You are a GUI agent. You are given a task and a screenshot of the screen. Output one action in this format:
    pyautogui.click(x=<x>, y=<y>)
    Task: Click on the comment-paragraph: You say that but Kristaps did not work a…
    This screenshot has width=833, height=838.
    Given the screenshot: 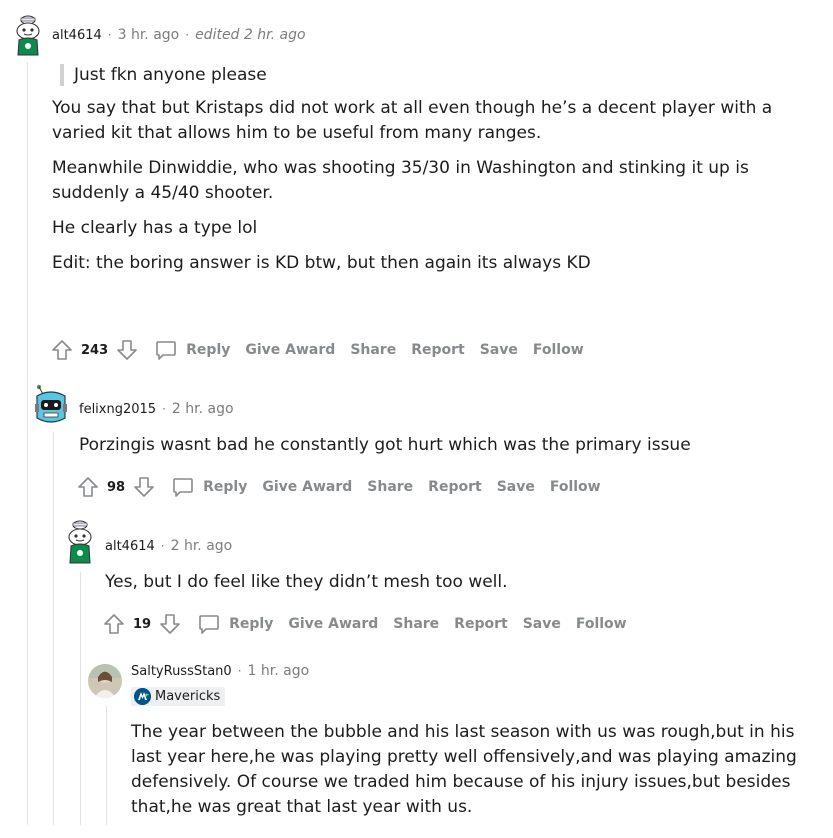 What is the action you would take?
    pyautogui.click(x=412, y=120)
    